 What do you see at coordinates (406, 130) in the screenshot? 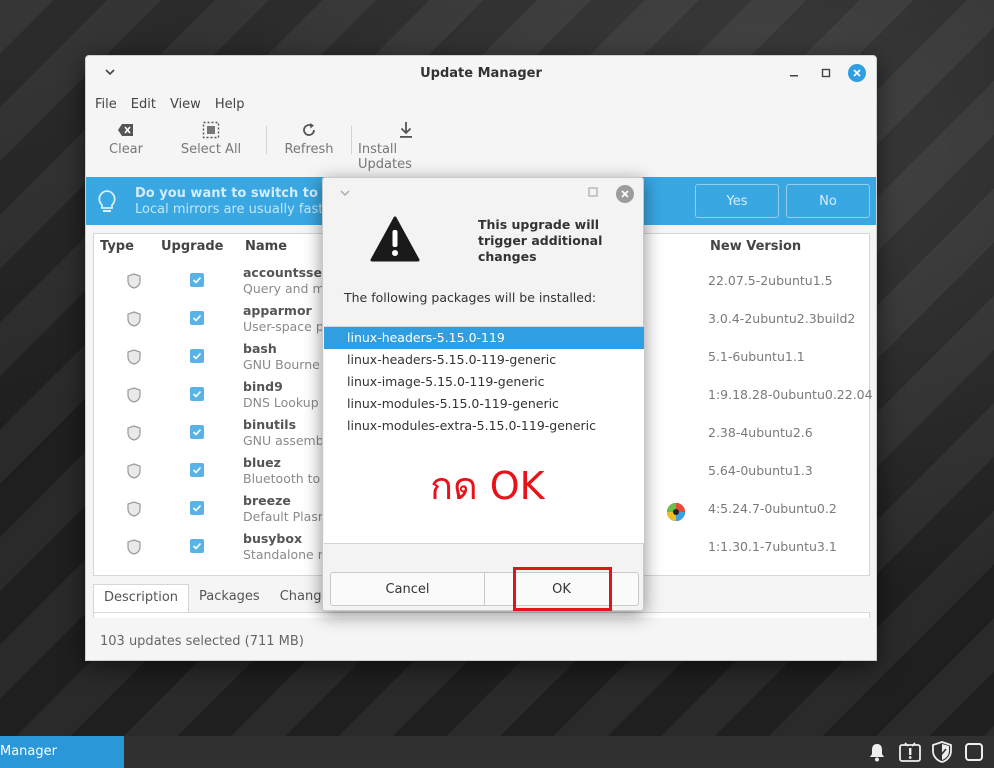
I see `download-icon` at bounding box center [406, 130].